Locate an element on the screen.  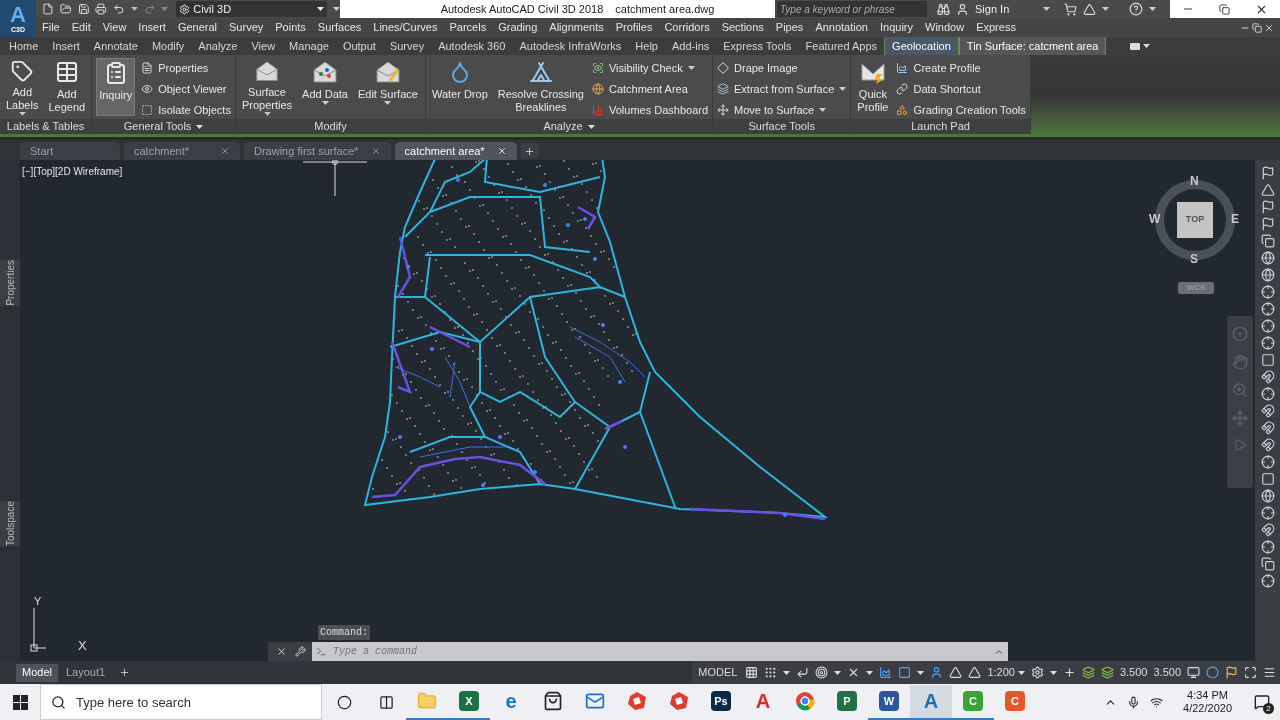
flag-icon is located at coordinates (1267, 173).